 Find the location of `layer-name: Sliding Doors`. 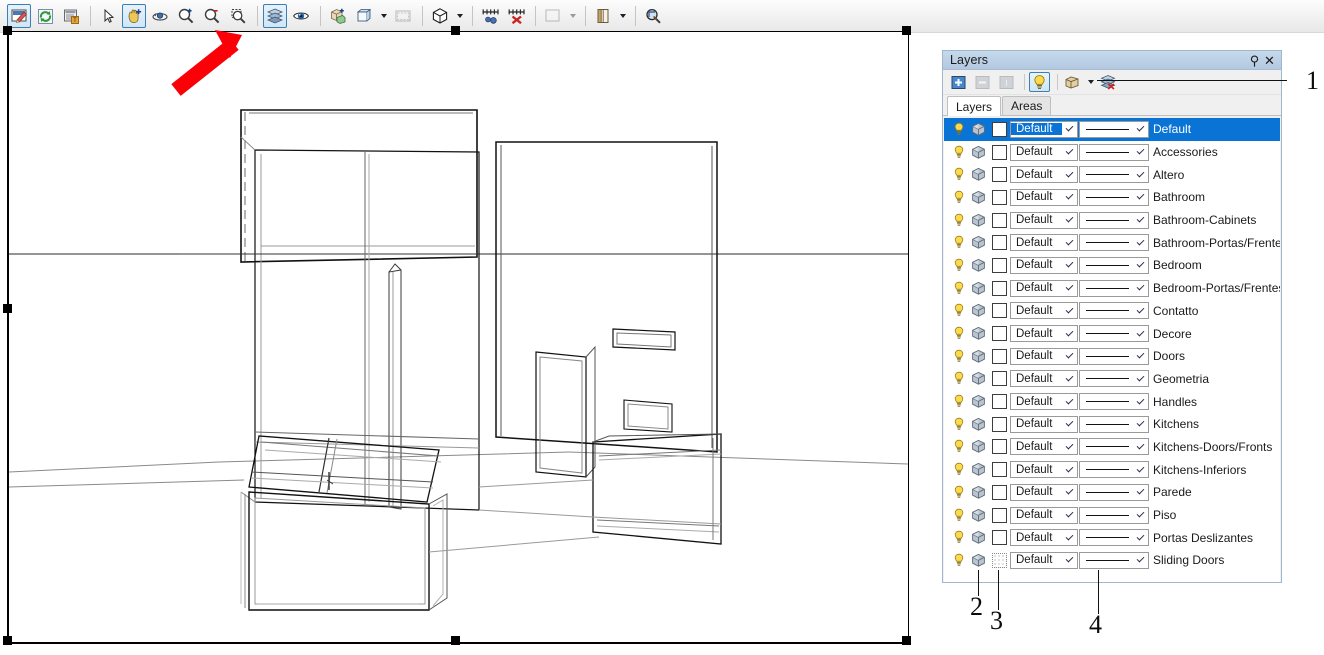

layer-name: Sliding Doors is located at coordinates (1187, 560).